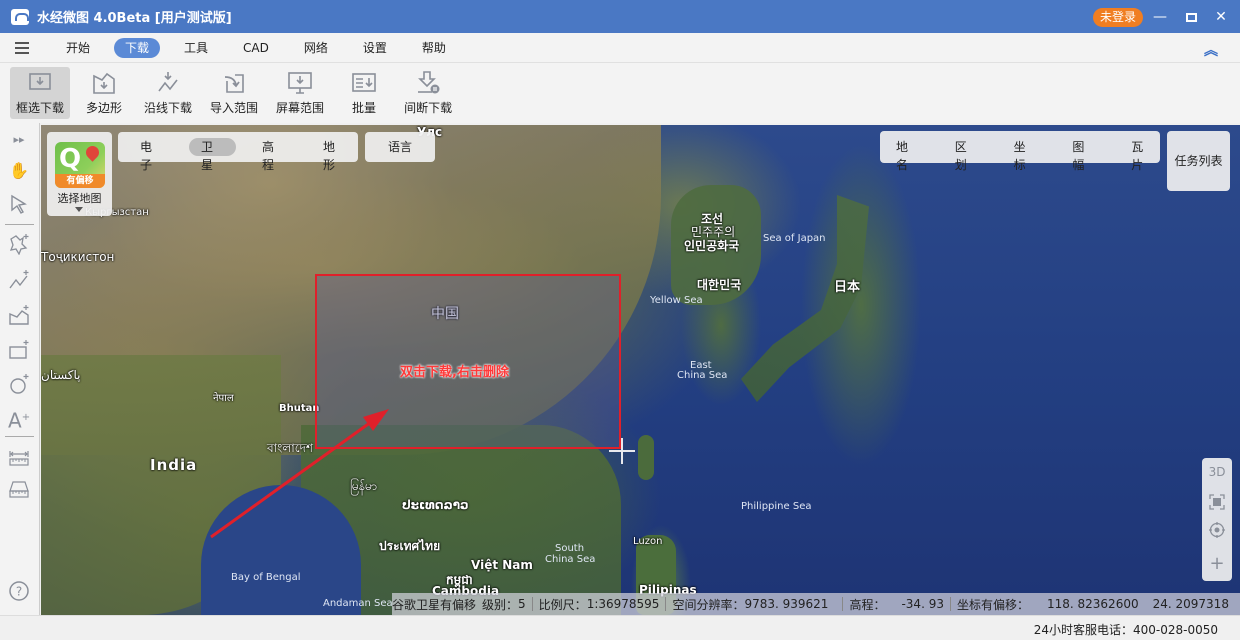  I want to click on task-list-button: 任务列表, so click(1198, 161).